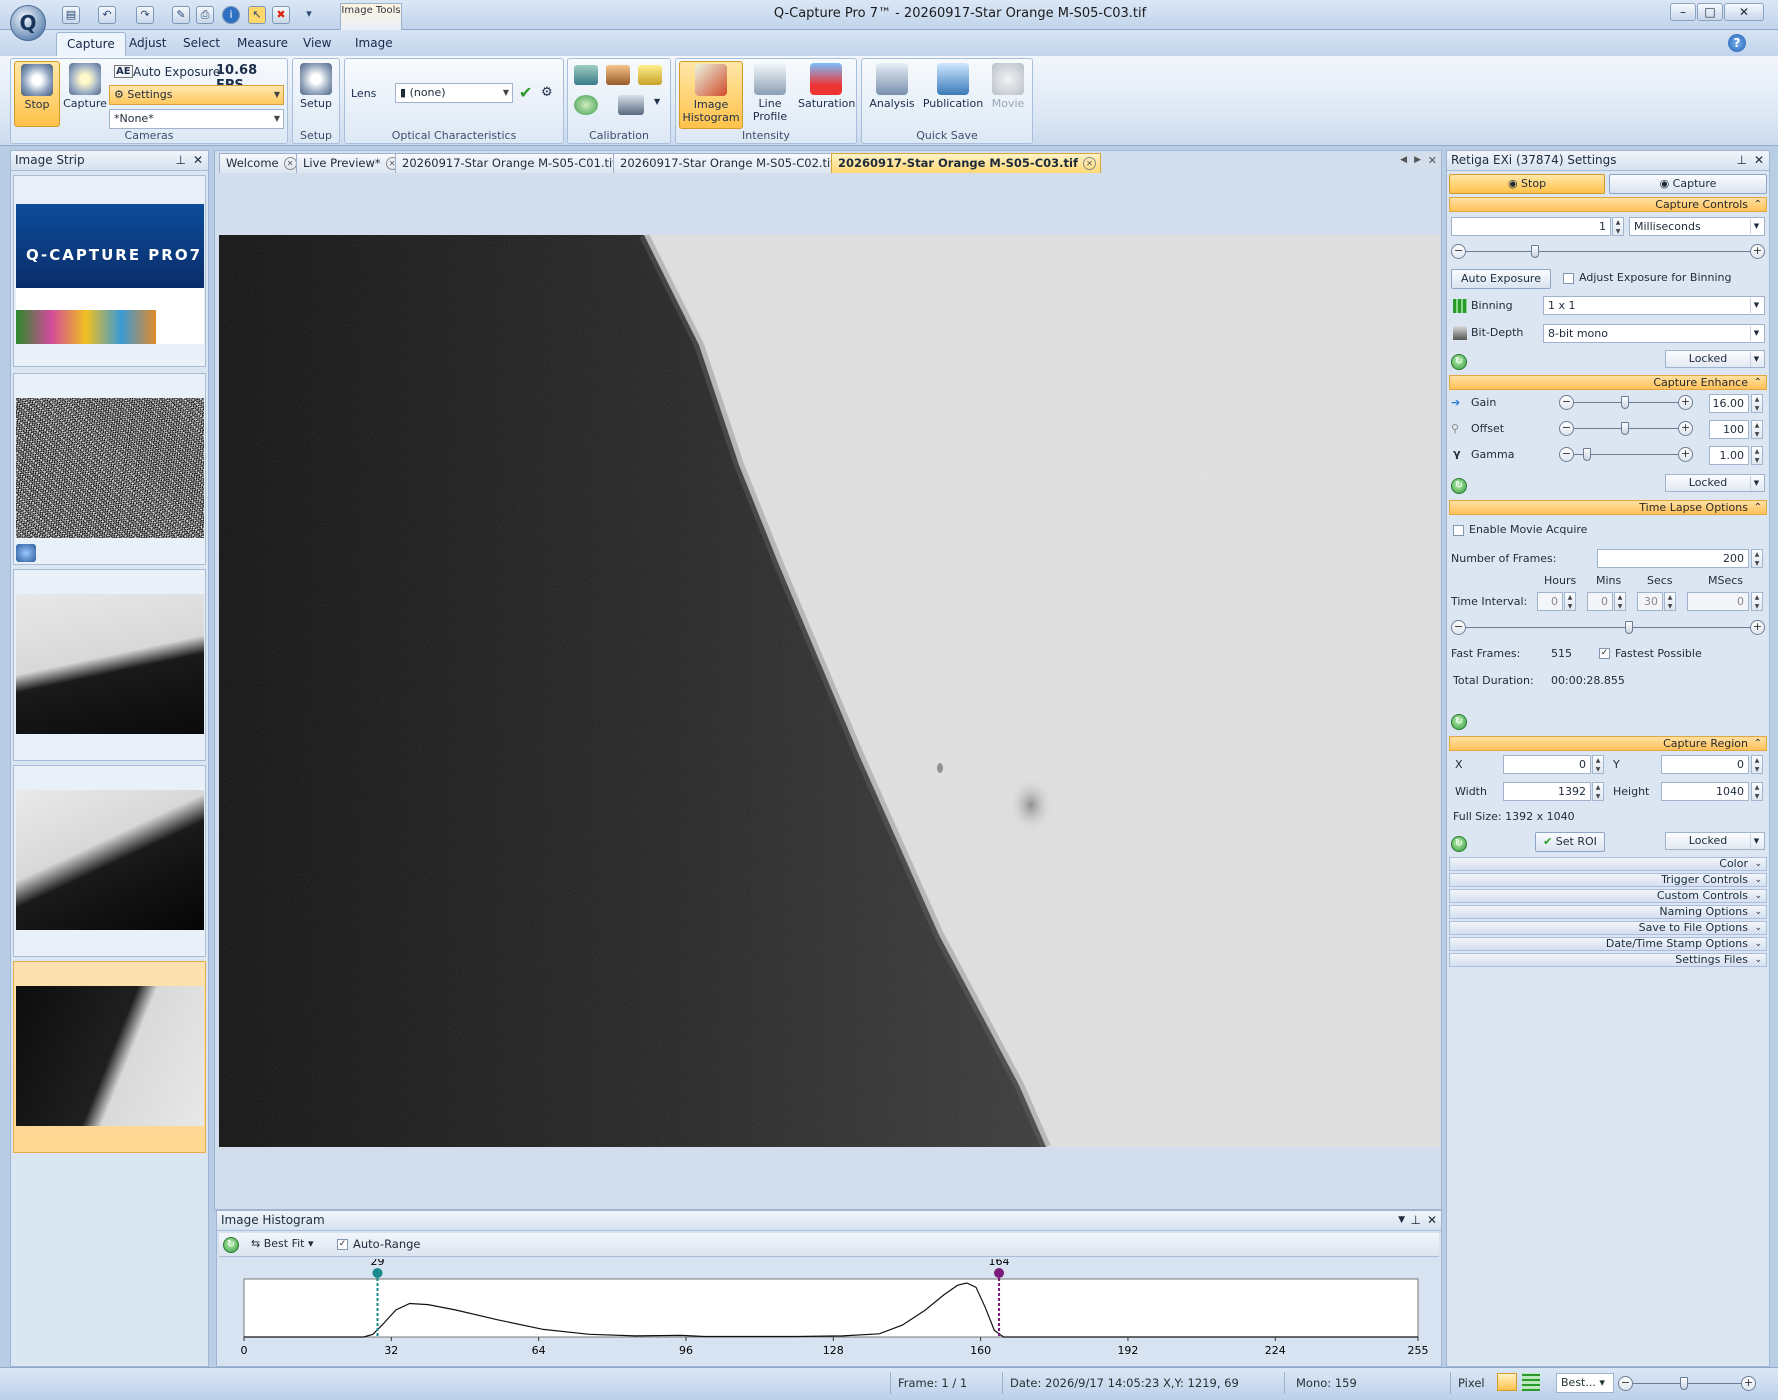  I want to click on help-icon: ?, so click(1737, 43).